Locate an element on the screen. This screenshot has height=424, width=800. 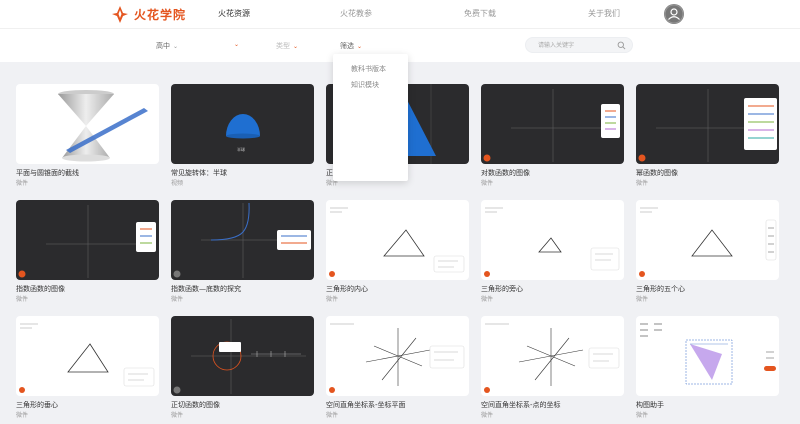
card-thumbnail: 半球 is located at coordinates (242, 124).